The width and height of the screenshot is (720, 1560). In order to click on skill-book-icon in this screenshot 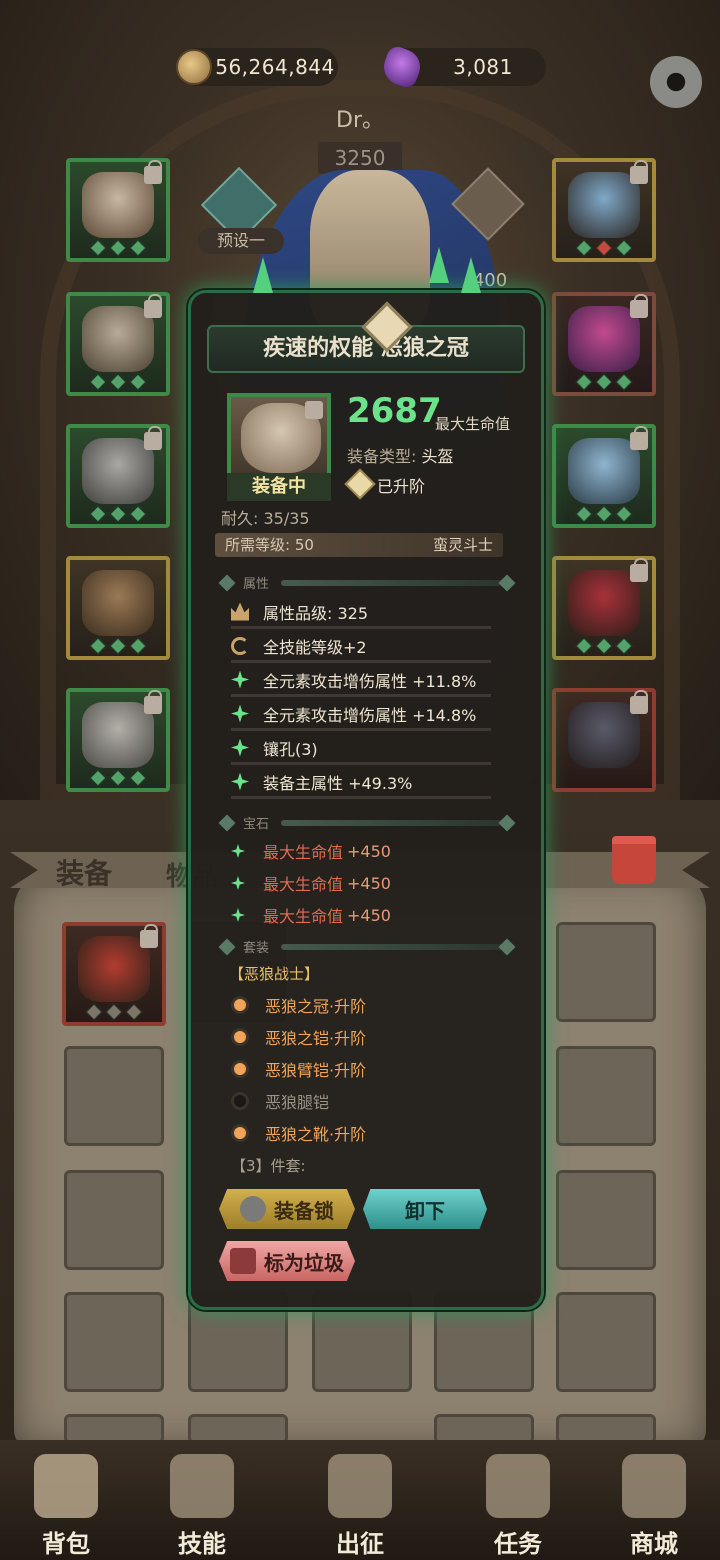, I will do `click(202, 1486)`.